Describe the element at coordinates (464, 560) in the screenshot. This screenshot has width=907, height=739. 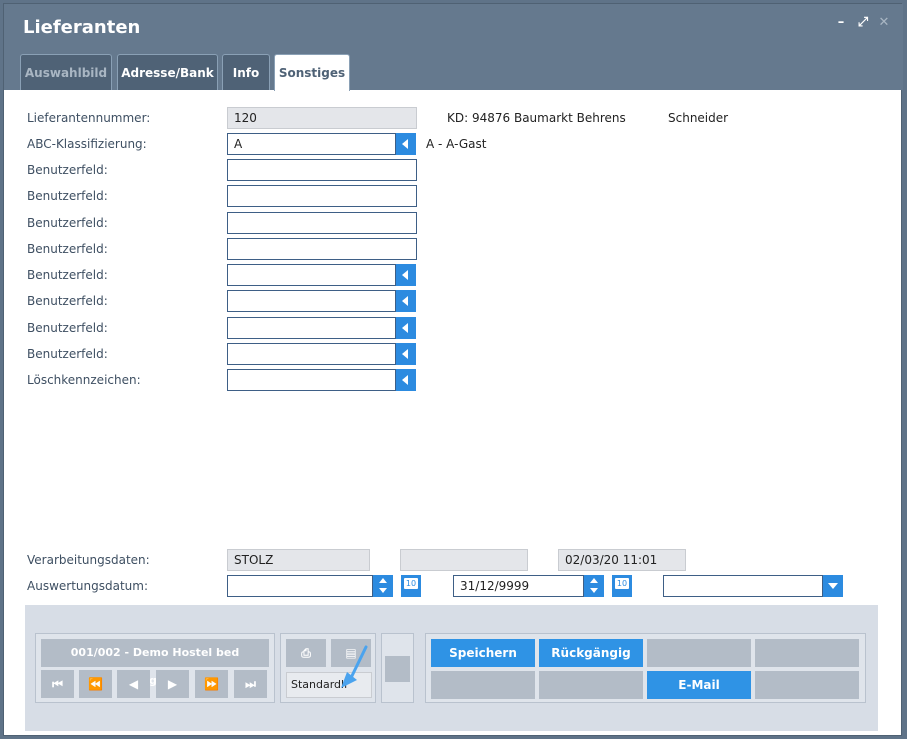
I see `processing-middle-field` at that location.